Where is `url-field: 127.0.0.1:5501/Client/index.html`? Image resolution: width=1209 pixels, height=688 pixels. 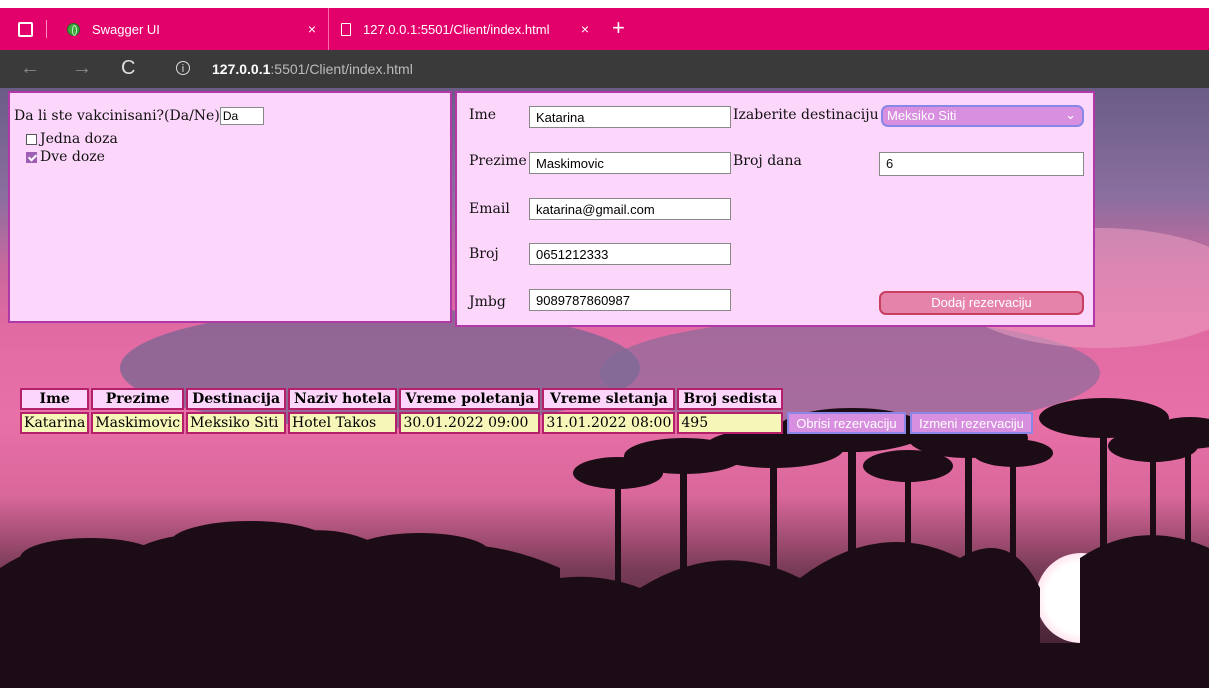
url-field: 127.0.0.1:5501/Client/index.html is located at coordinates (312, 69).